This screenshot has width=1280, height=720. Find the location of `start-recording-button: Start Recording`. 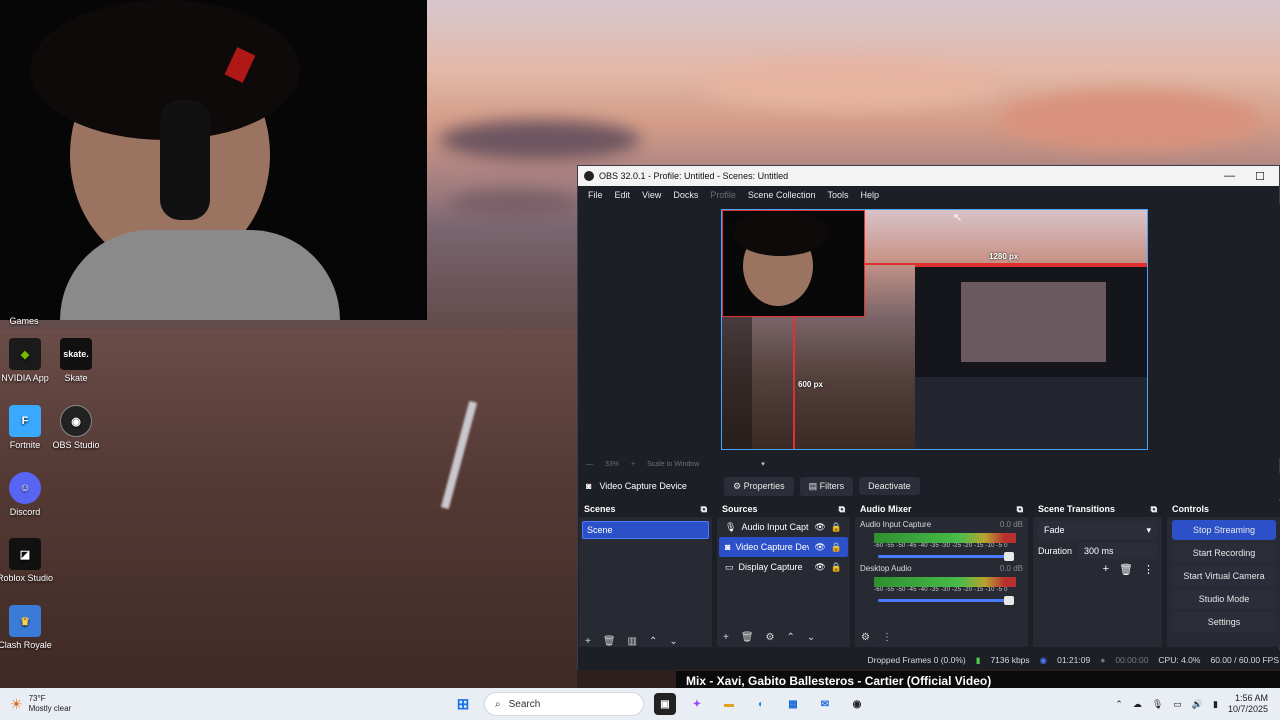

start-recording-button: Start Recording is located at coordinates (1224, 553).